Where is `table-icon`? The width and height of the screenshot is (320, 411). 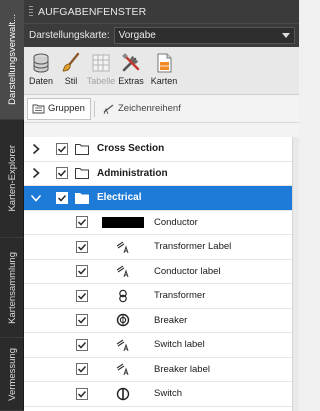
table-icon is located at coordinates (101, 63).